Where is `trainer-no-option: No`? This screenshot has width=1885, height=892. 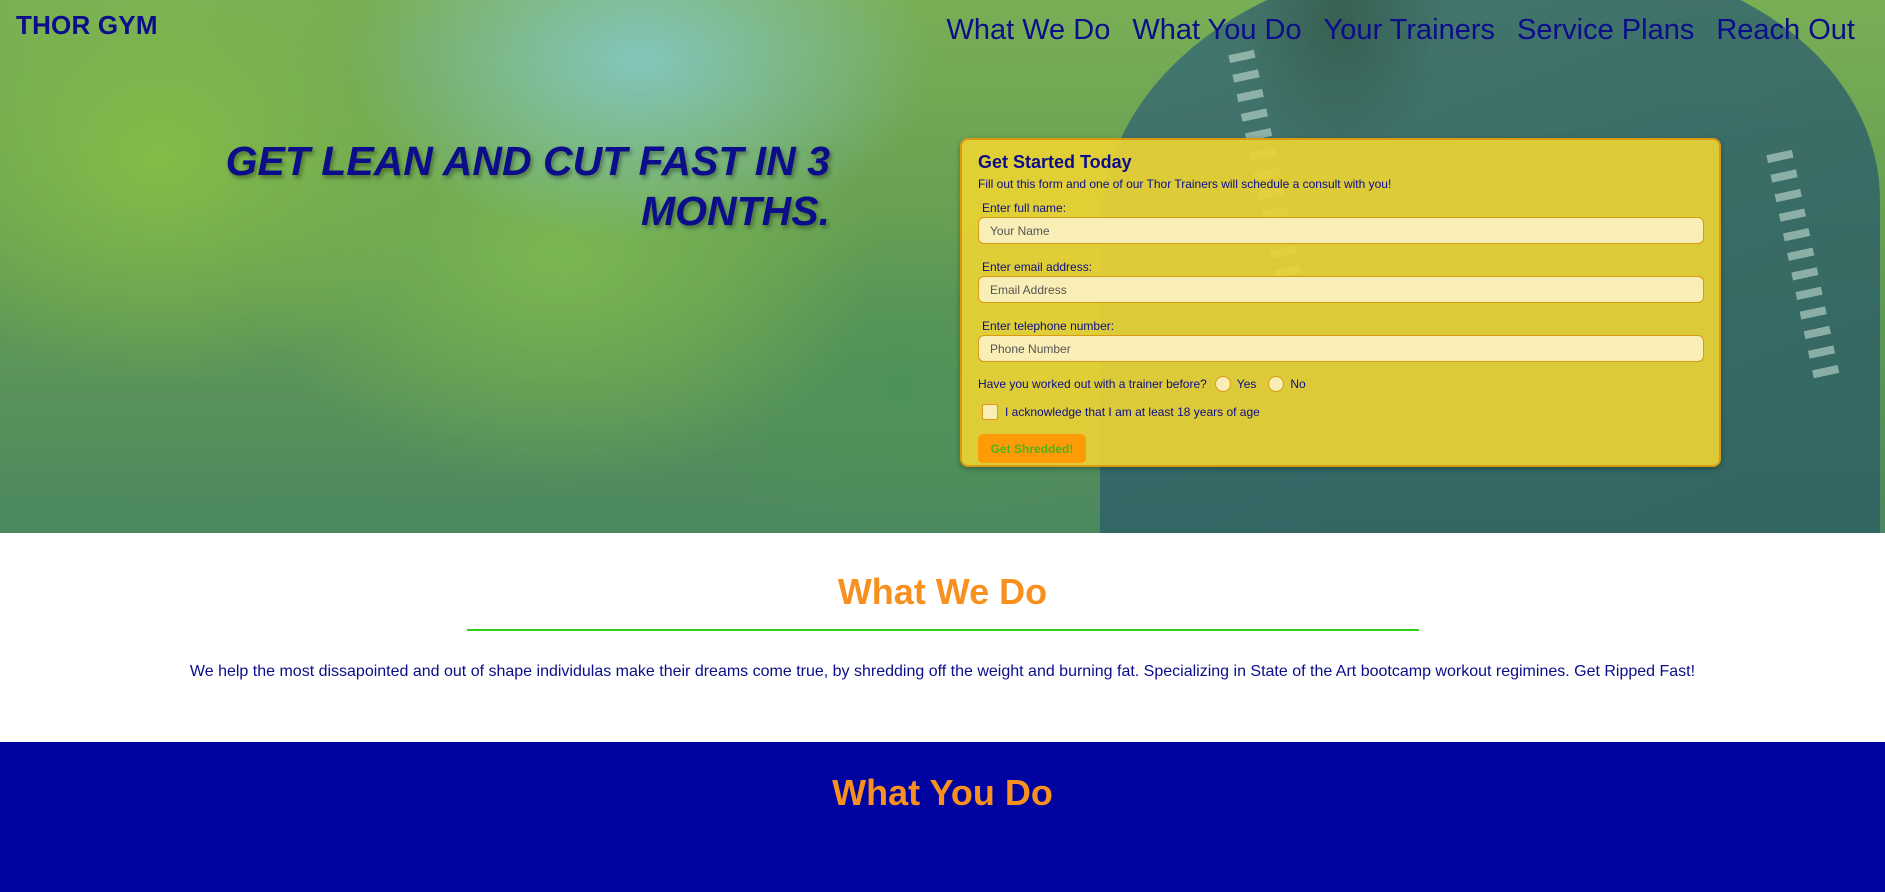
trainer-no-option: No is located at coordinates (1283, 384).